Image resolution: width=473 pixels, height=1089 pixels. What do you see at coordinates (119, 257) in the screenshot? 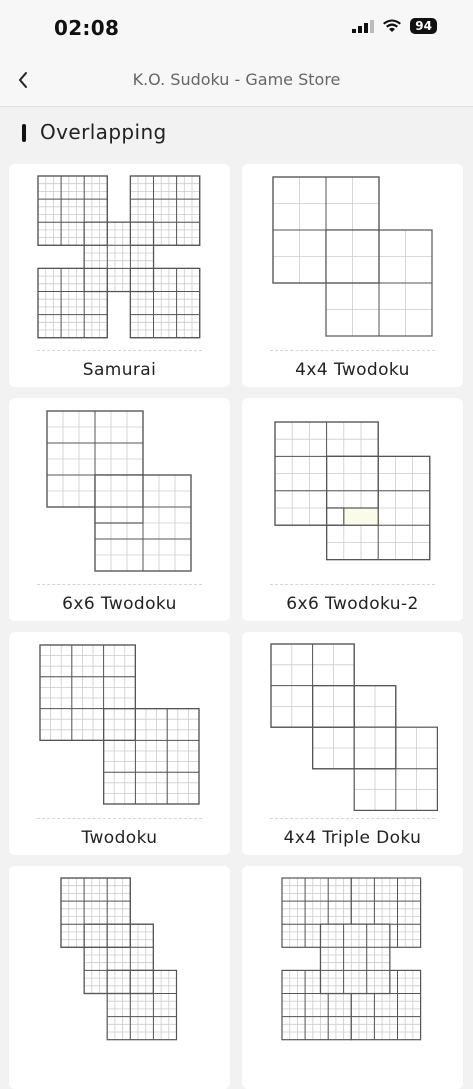
I see `samurai-grid-icon` at bounding box center [119, 257].